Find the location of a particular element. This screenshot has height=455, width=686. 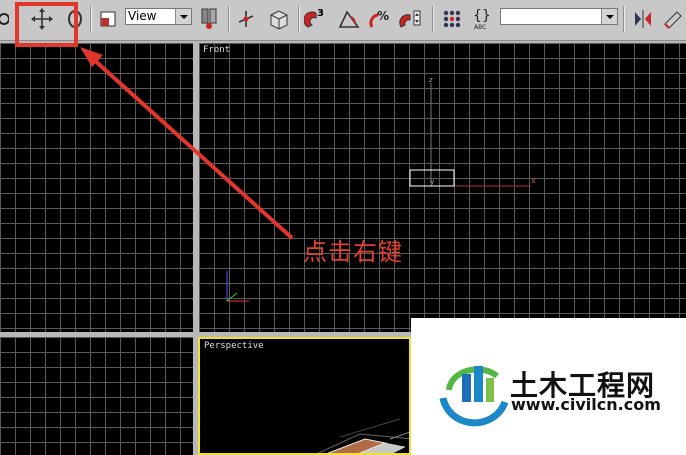

manipulate-icon is located at coordinates (246, 19).